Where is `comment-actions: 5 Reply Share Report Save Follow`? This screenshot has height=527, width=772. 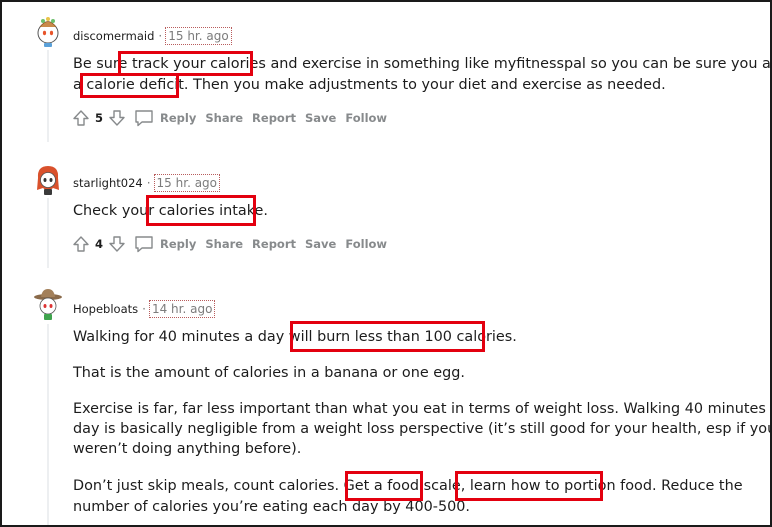
comment-actions: 5 Reply Share Report Save Follow is located at coordinates (228, 118).